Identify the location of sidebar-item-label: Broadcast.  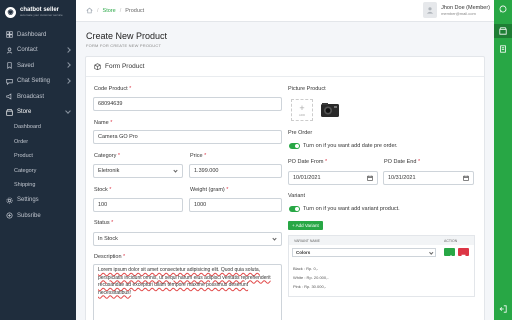
(31, 96).